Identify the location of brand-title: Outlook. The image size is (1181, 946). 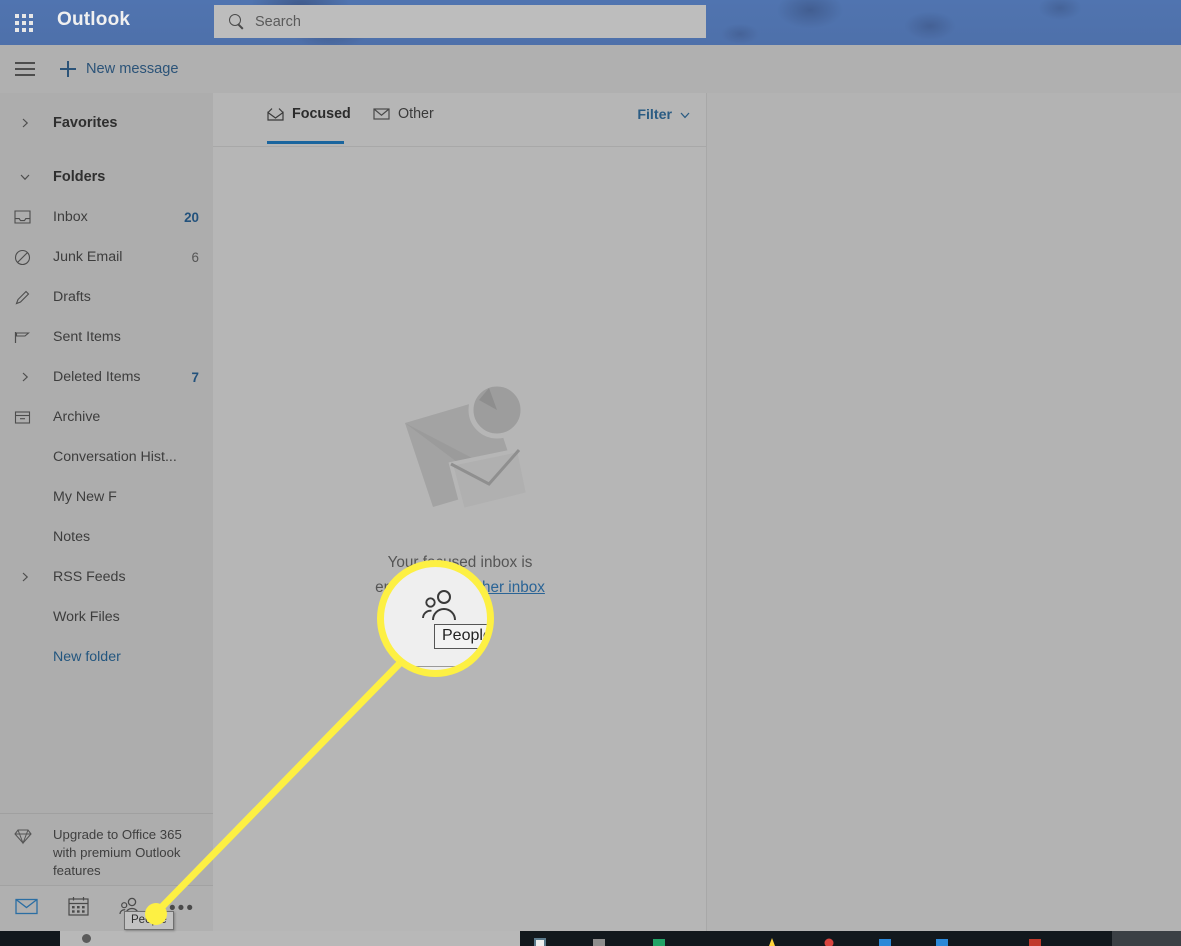
(93, 20).